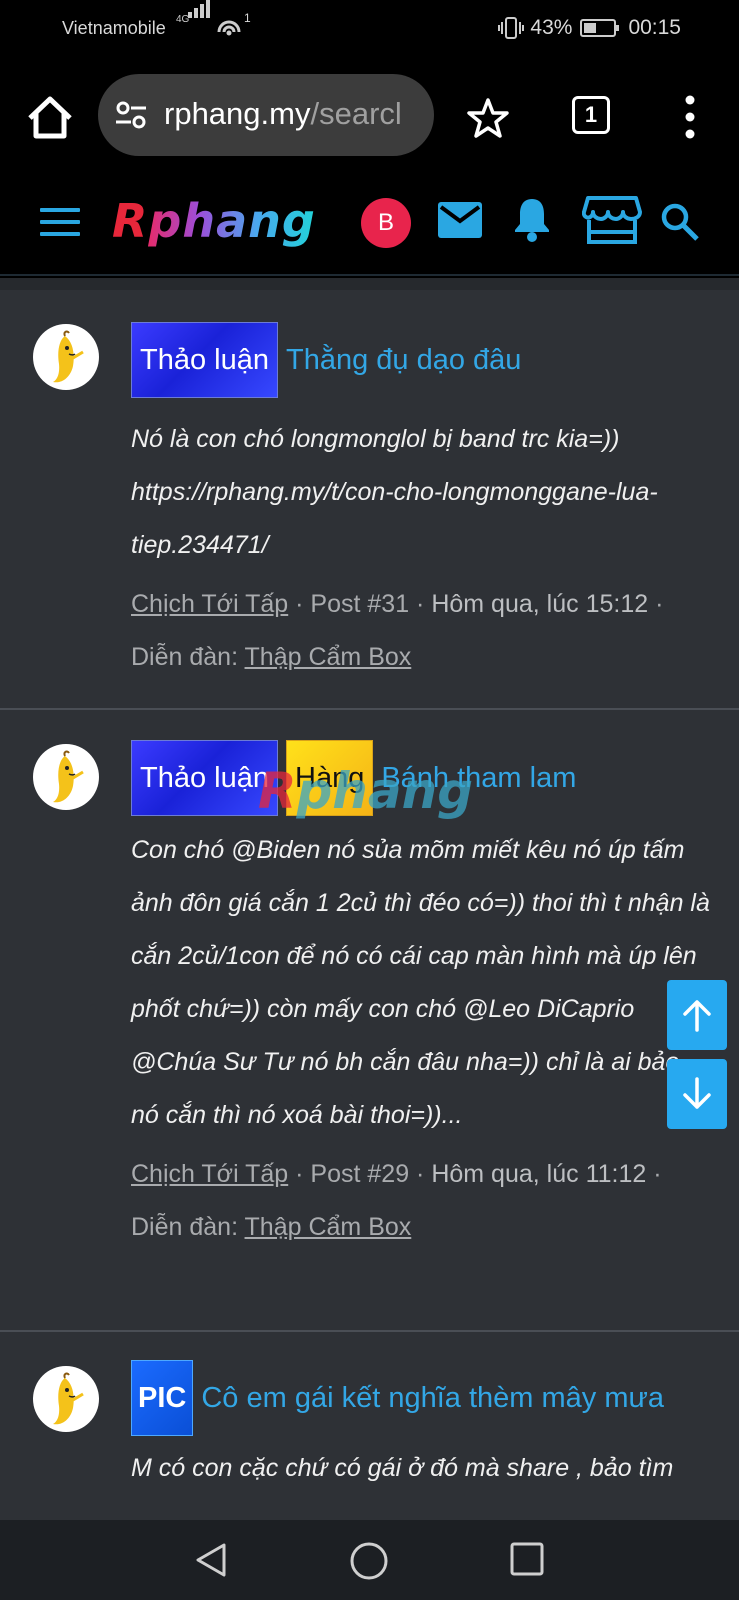 Image resolution: width=739 pixels, height=1600 pixels. Describe the element at coordinates (460, 220) in the screenshot. I see `mail-icon` at that location.